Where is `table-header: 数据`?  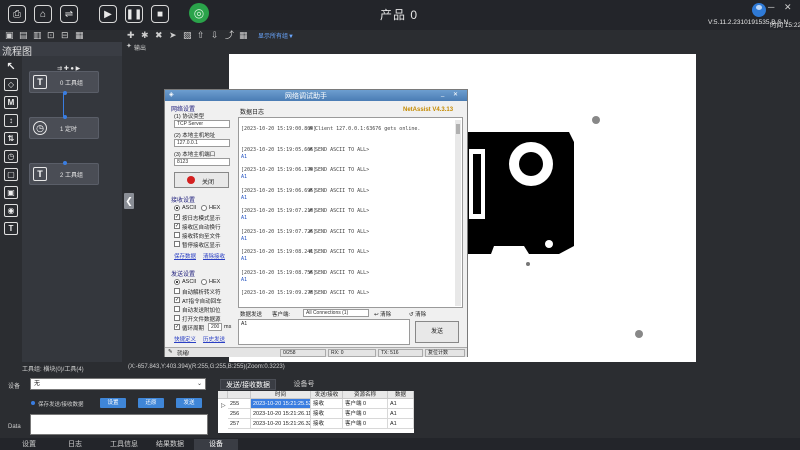
table-header: 数据 is located at coordinates (401, 395).